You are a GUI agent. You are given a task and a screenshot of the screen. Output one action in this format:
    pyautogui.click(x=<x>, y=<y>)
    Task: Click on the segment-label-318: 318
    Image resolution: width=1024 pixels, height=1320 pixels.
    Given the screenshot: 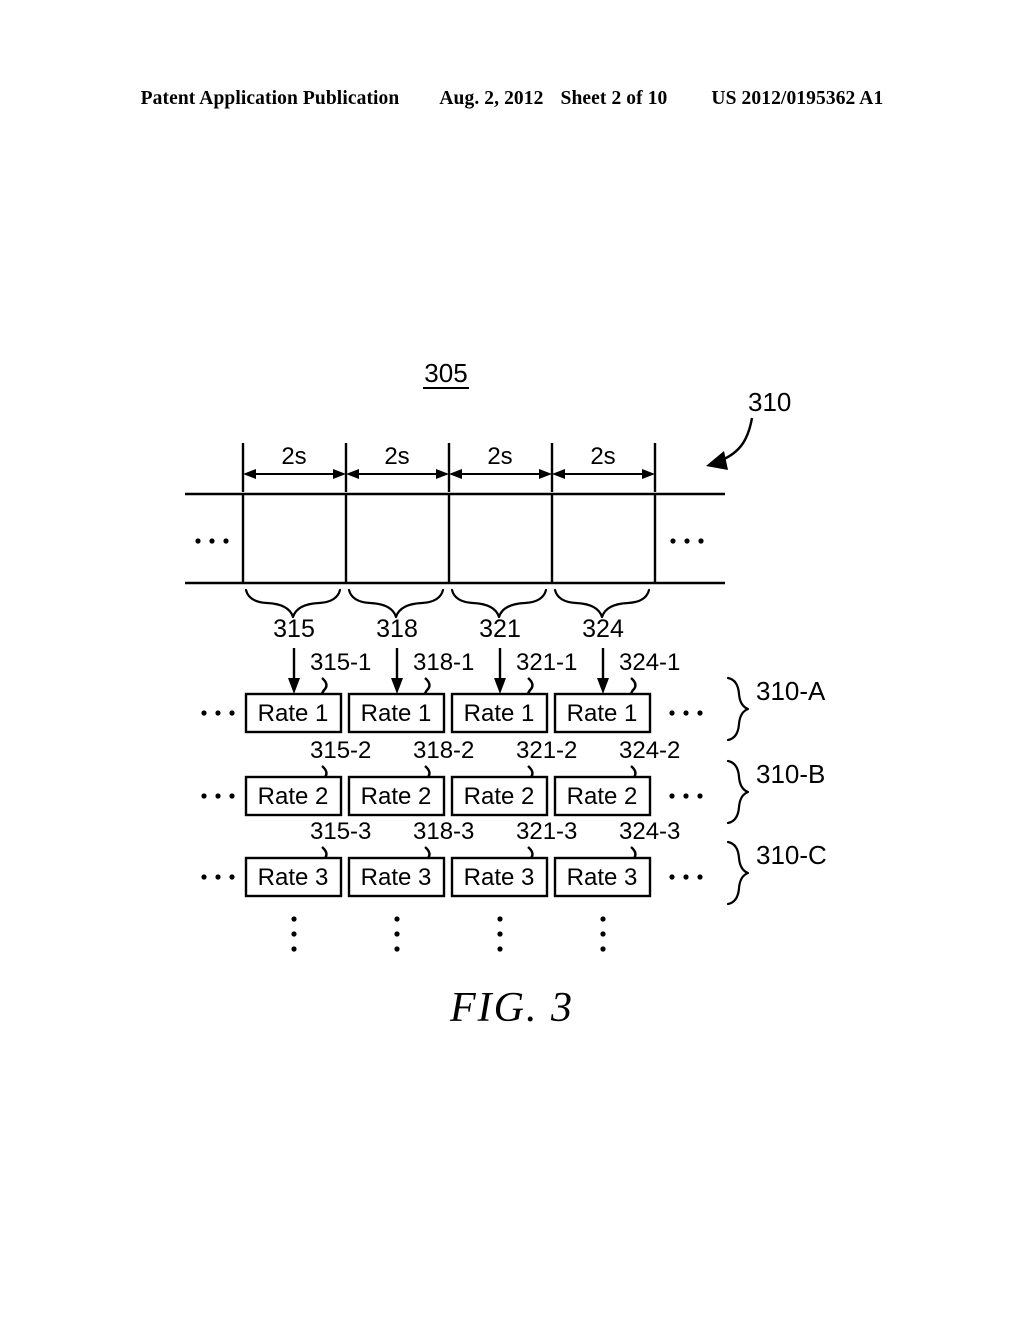 What is the action you would take?
    pyautogui.click(x=397, y=629)
    